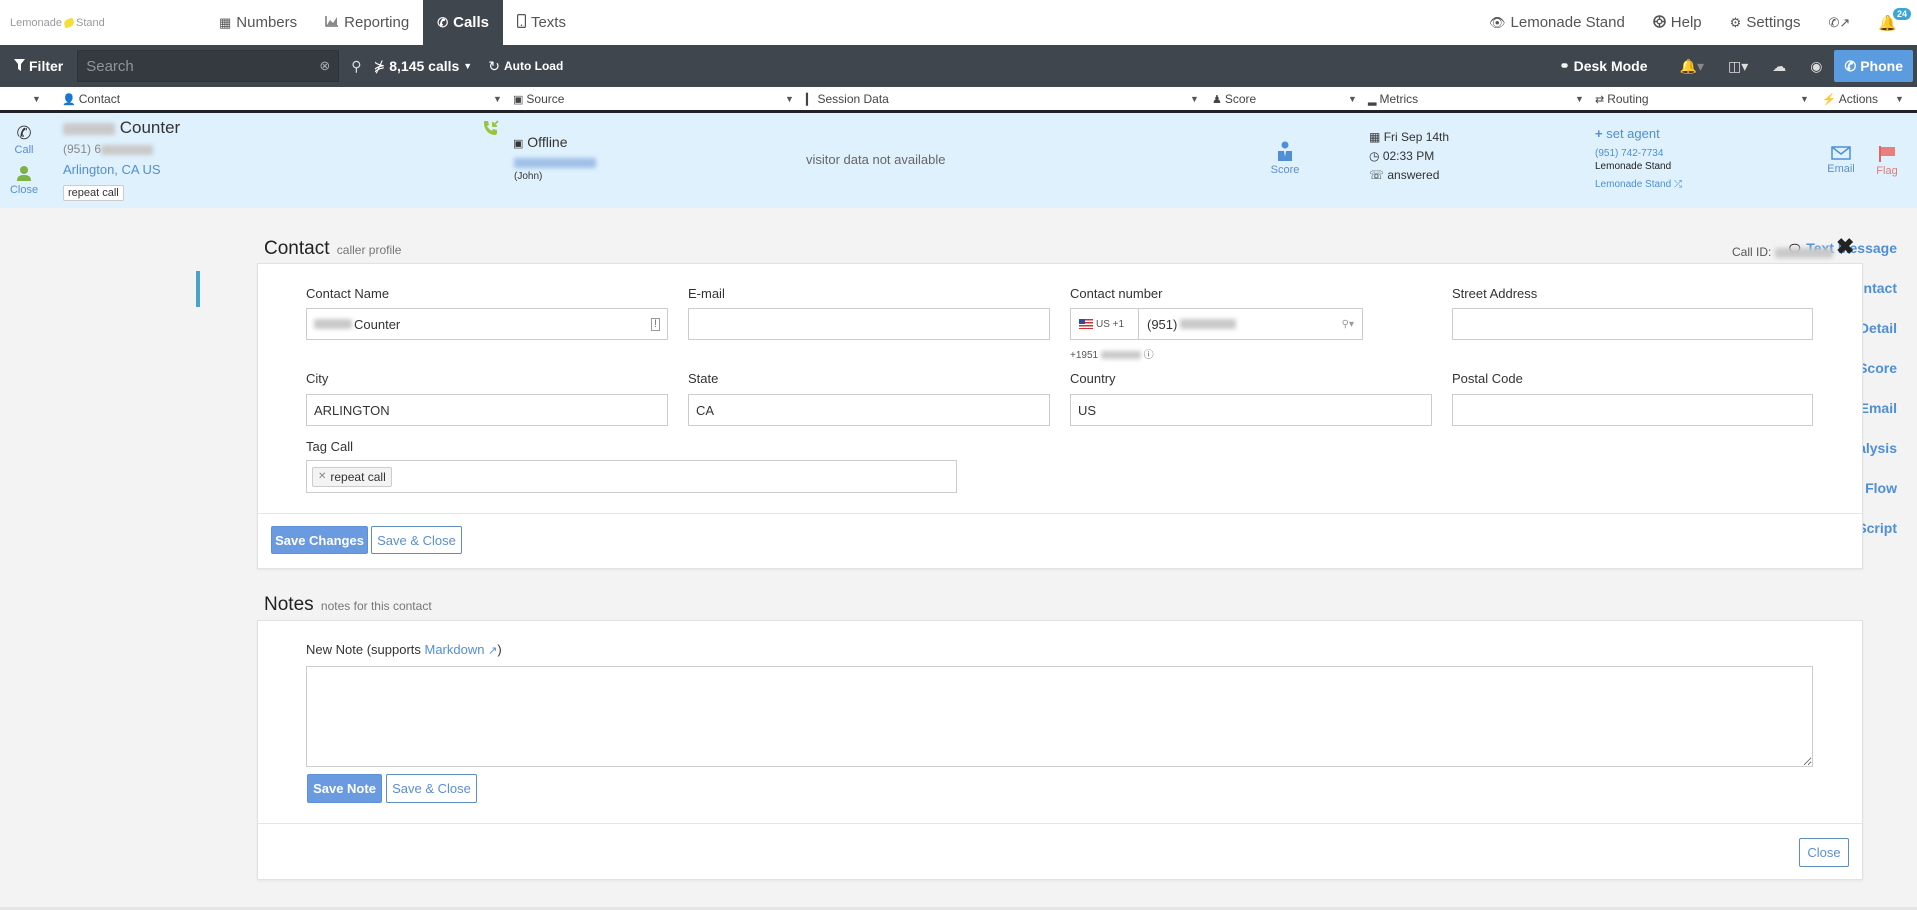  I want to click on state-input, so click(869, 410).